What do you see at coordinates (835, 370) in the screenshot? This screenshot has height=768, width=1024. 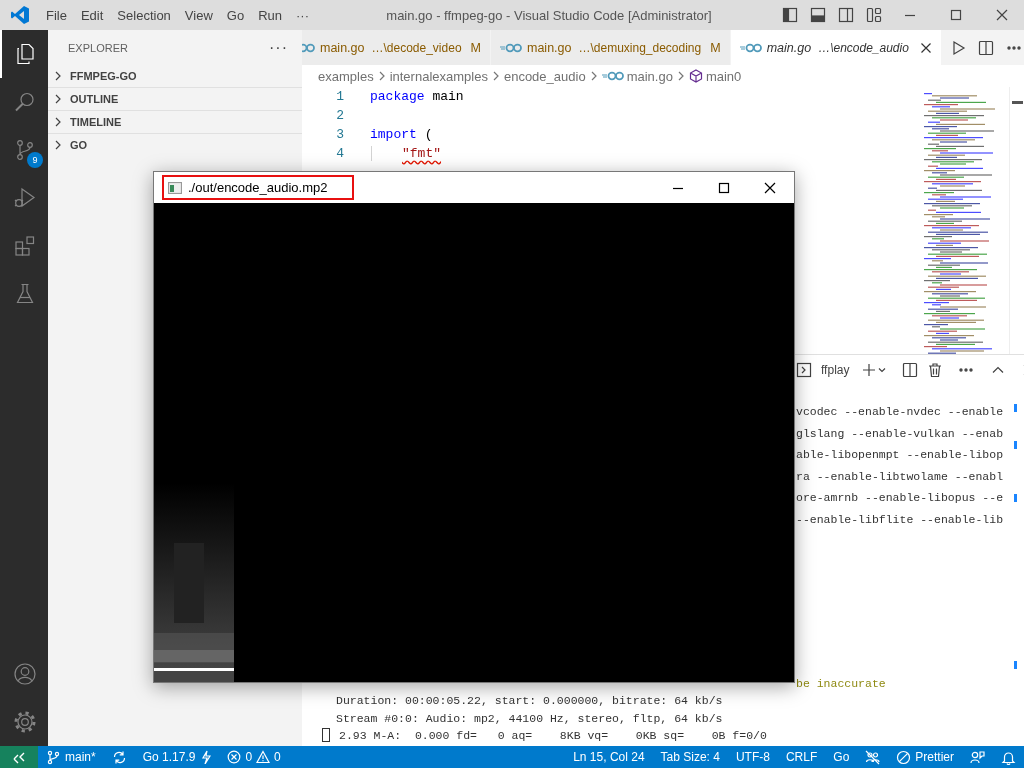 I see `terminal-name: ffplay` at bounding box center [835, 370].